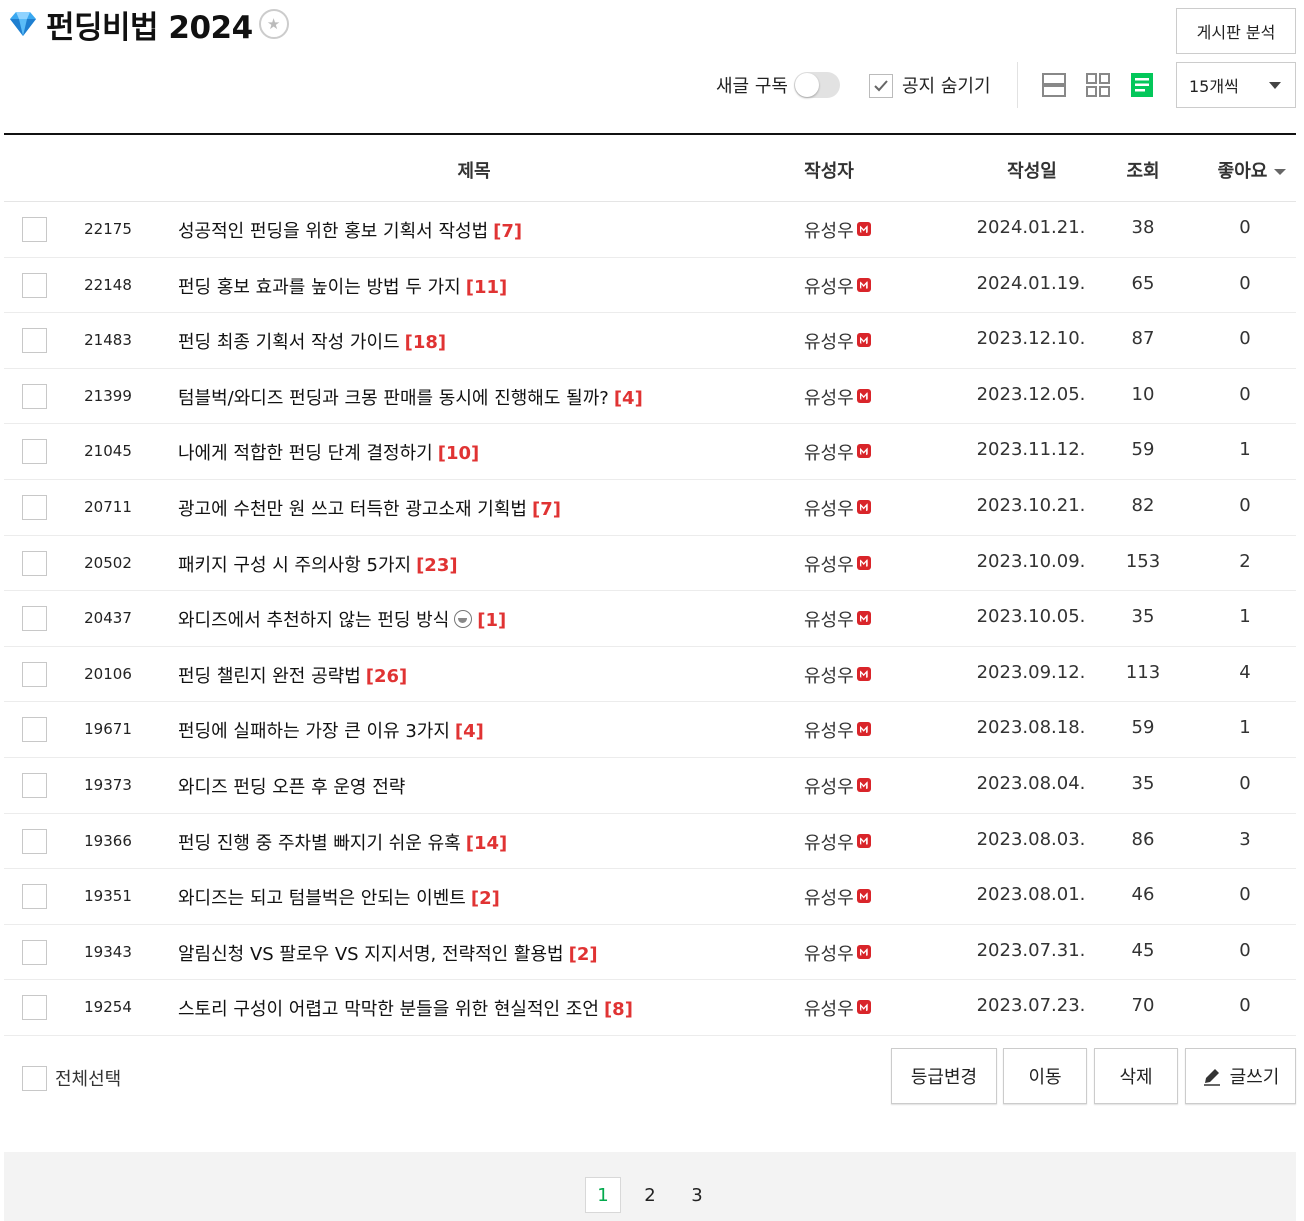 Image resolution: width=1304 pixels, height=1221 pixels. What do you see at coordinates (881, 86) in the screenshot?
I see `hide-notice-checkbox` at bounding box center [881, 86].